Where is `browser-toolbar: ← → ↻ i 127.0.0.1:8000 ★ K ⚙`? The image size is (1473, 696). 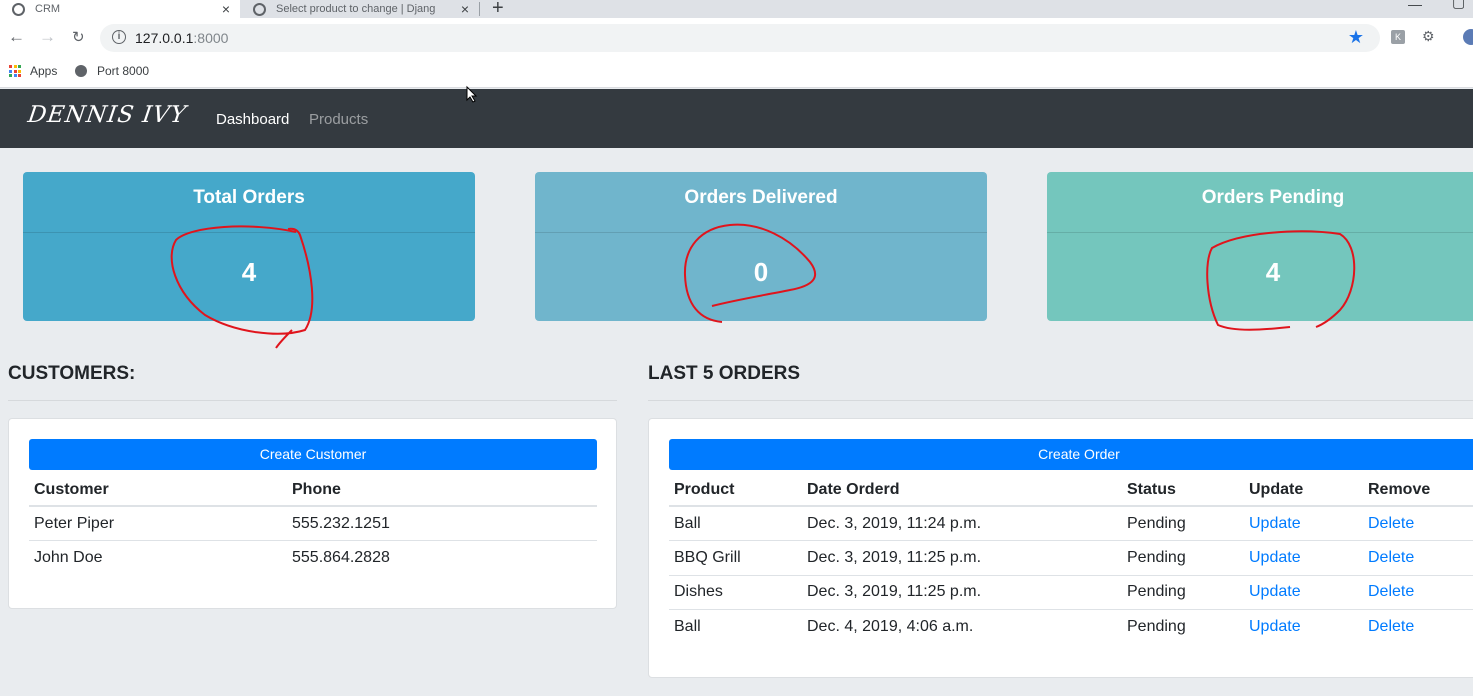
browser-toolbar: ← → ↻ i 127.0.0.1:8000 ★ K ⚙ is located at coordinates (736, 38).